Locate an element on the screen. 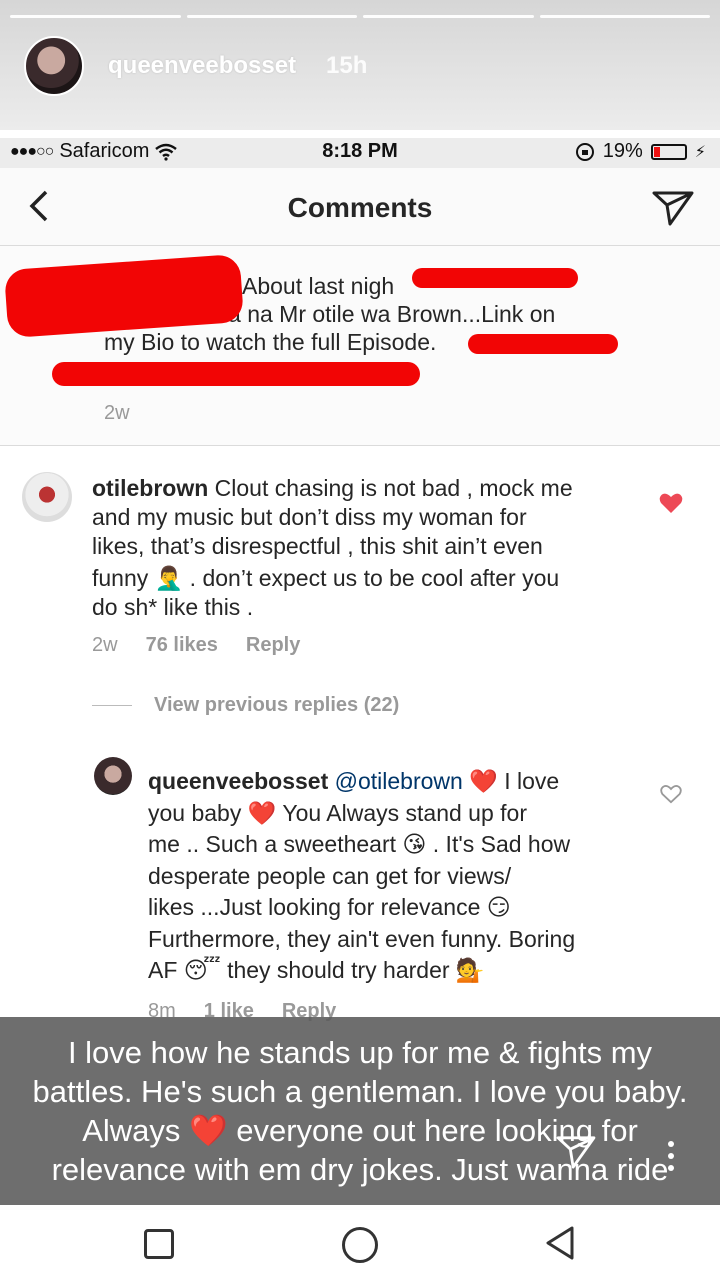 The image size is (720, 1280). system-back-button is located at coordinates (560, 1245).